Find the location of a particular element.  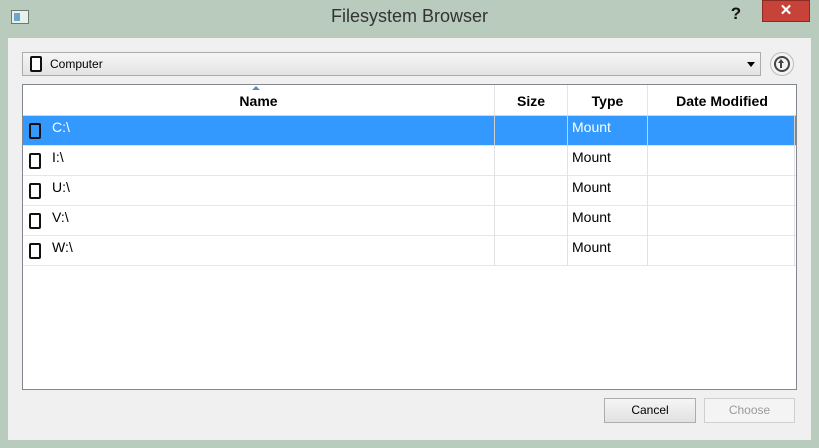

table-row: V:\ Mount is located at coordinates (409, 221).